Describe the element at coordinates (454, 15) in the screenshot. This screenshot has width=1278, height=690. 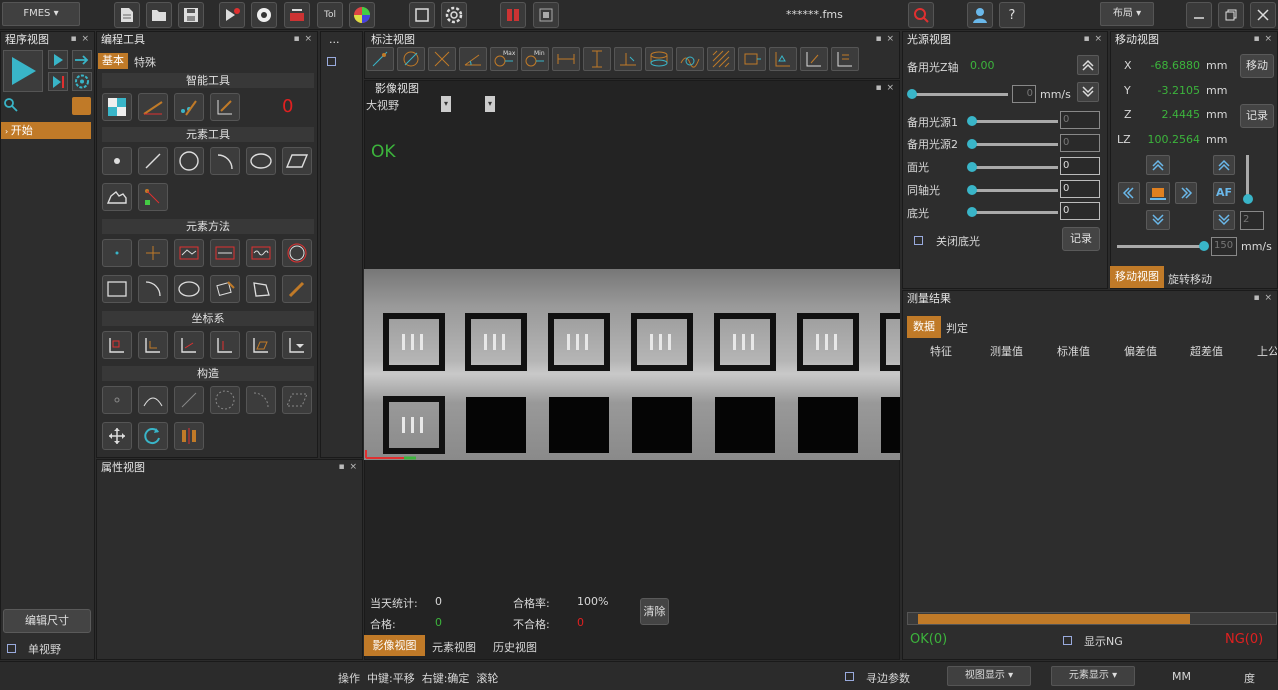
I see `settings-gear-icon` at that location.